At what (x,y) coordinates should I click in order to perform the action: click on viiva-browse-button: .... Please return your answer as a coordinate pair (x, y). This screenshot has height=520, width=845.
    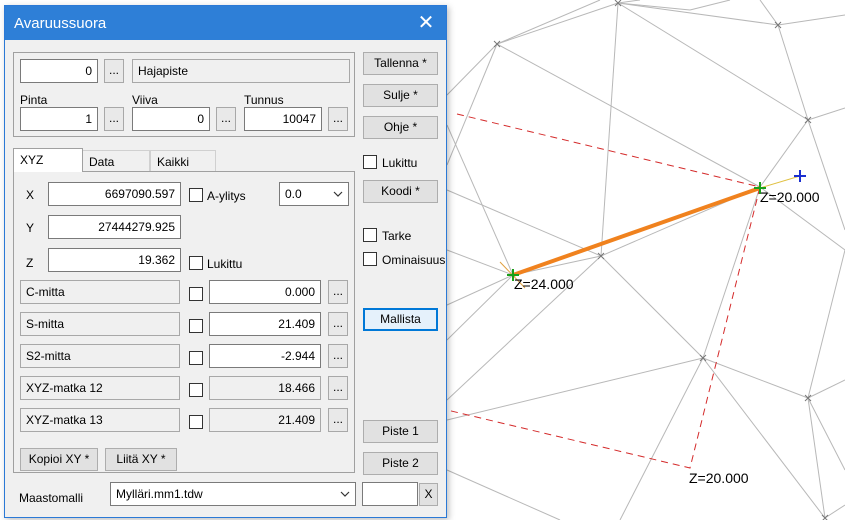
    Looking at the image, I should click on (226, 119).